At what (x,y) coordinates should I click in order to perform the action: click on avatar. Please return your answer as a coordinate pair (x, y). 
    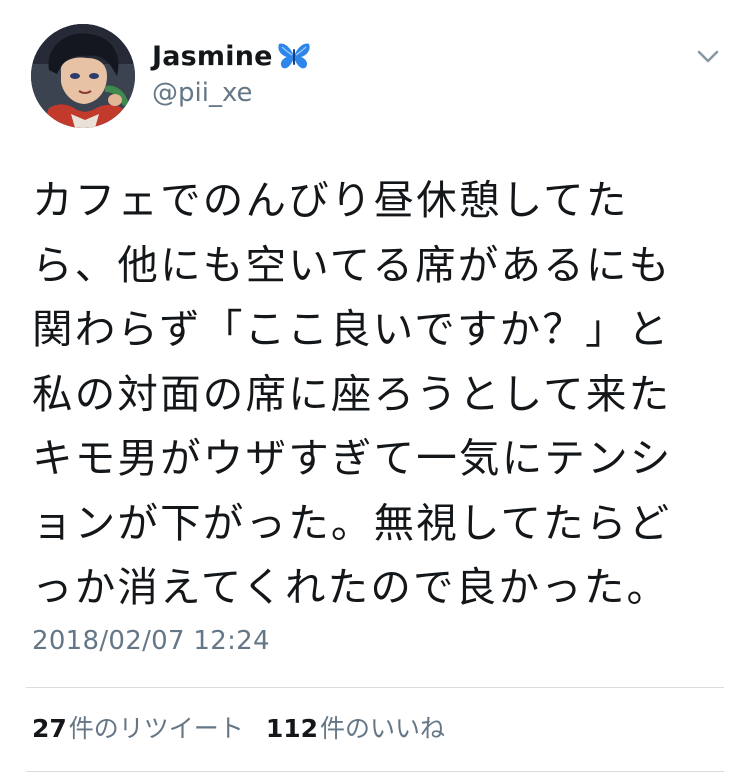
    Looking at the image, I should click on (83, 76).